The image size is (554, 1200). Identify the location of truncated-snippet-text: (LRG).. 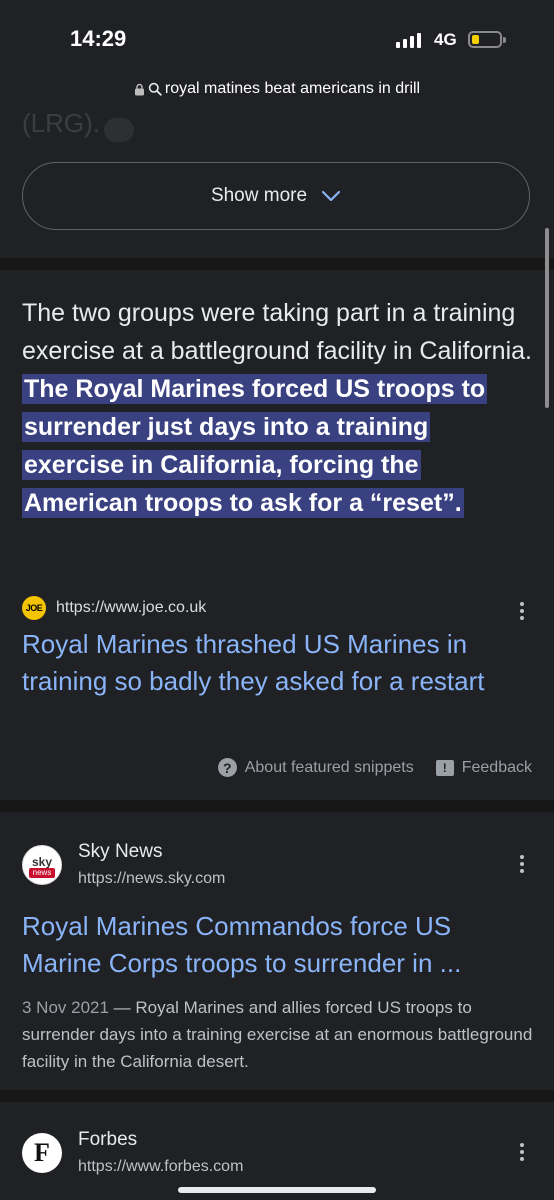
(61, 123).